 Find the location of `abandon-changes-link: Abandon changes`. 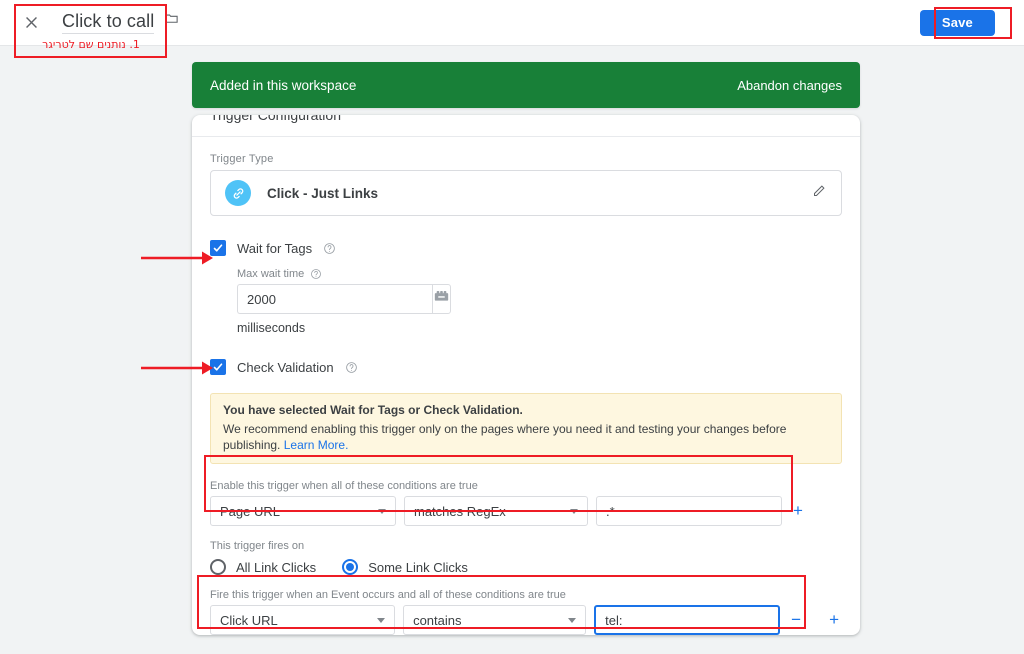

abandon-changes-link: Abandon changes is located at coordinates (789, 85).